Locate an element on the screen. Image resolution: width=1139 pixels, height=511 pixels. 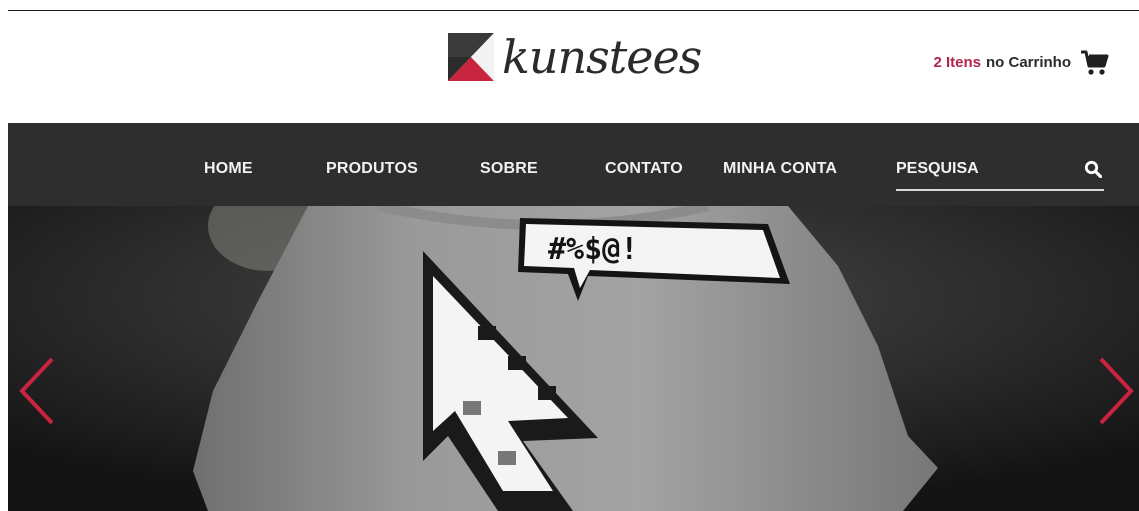
cart-count: 2 Itens is located at coordinates (957, 62).